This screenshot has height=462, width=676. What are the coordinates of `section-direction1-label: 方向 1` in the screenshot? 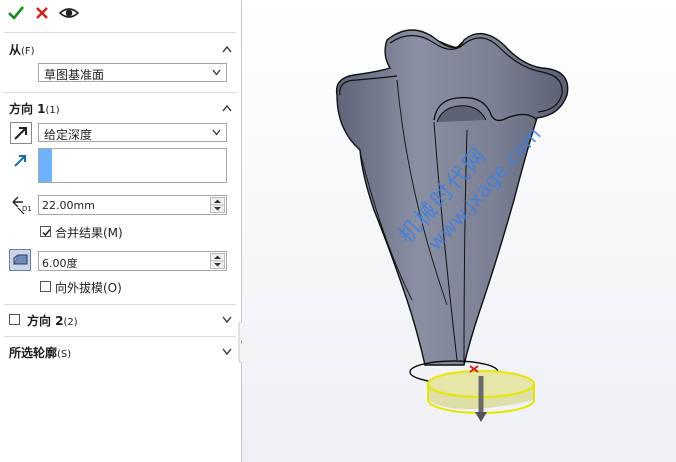 It's located at (27, 109).